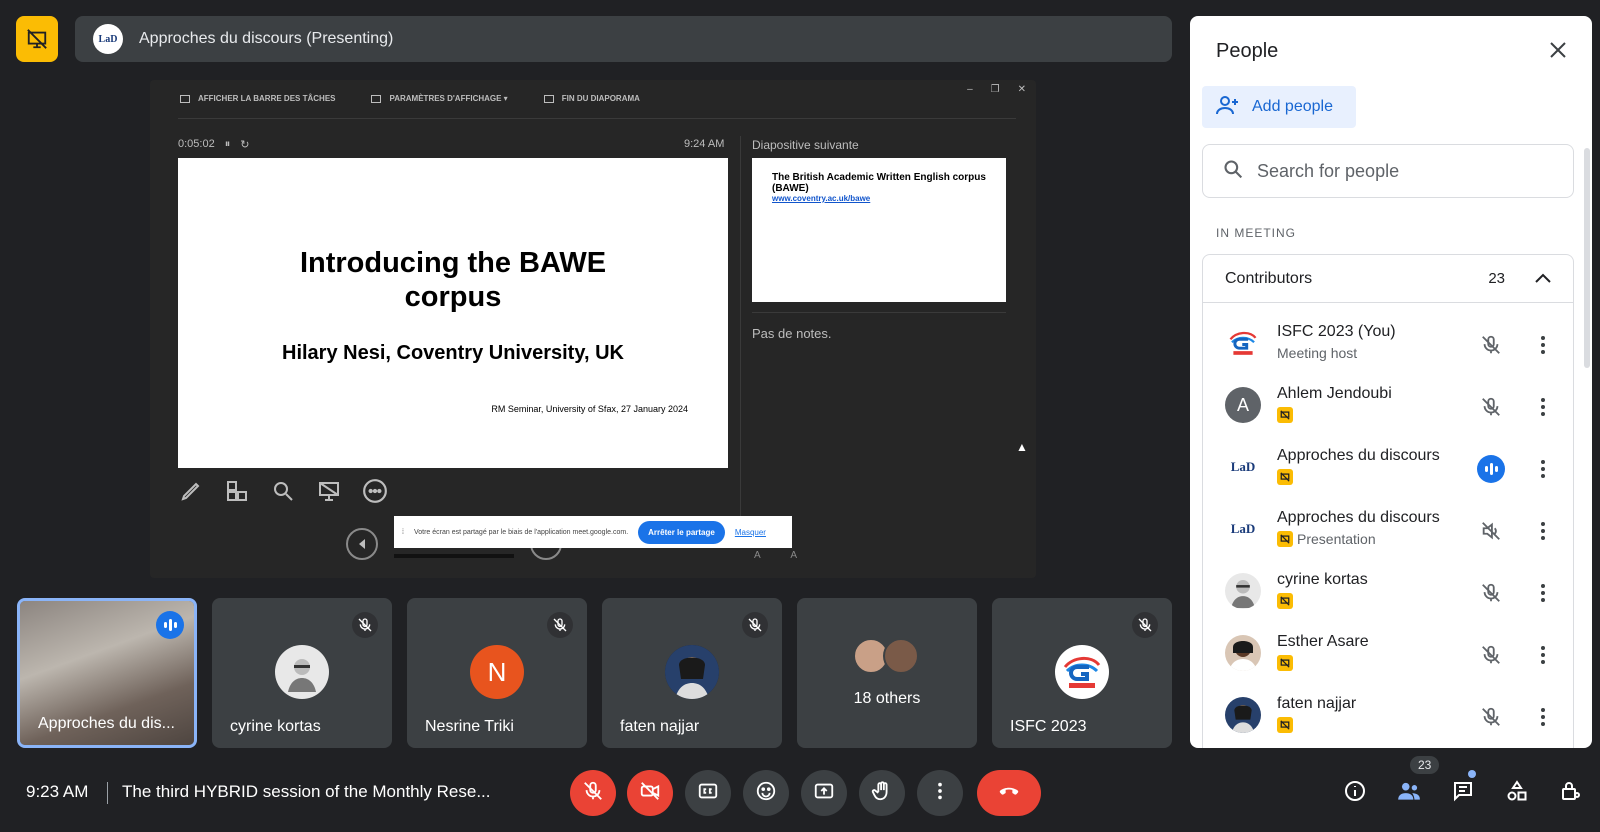 The height and width of the screenshot is (832, 1600). What do you see at coordinates (1388, 278) in the screenshot?
I see `contributors-header: Contributors 23` at bounding box center [1388, 278].